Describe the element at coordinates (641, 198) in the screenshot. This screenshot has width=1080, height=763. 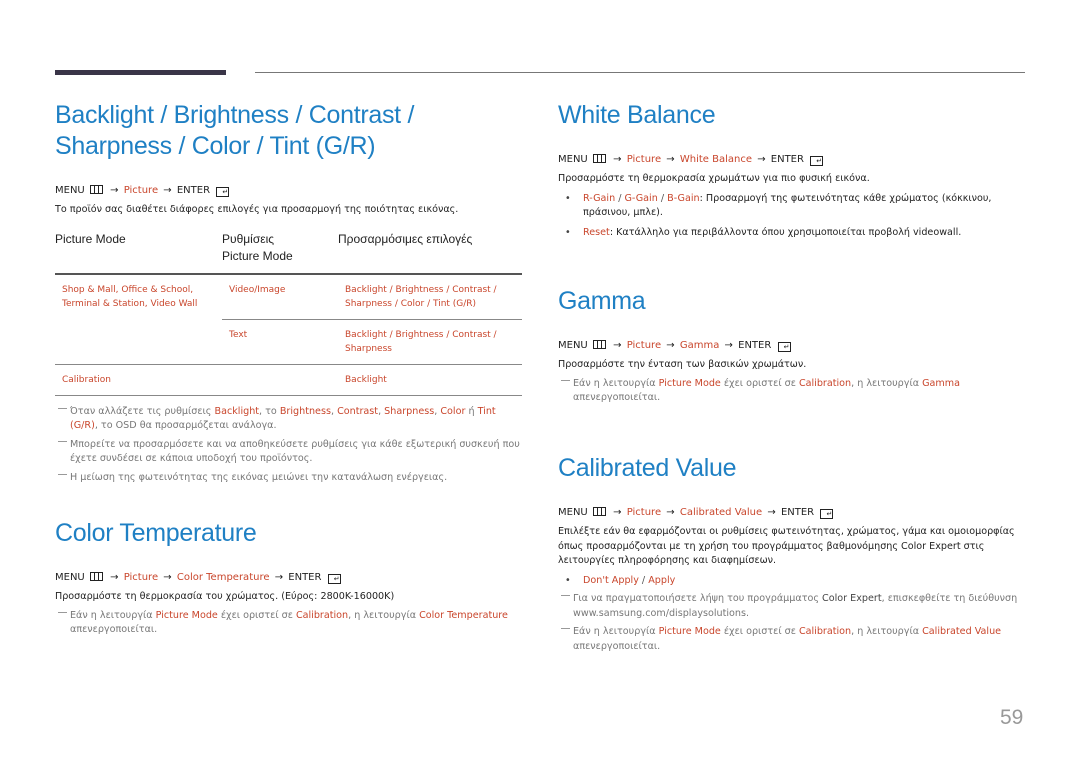
I see `hl-g-gain: G-Gain` at that location.